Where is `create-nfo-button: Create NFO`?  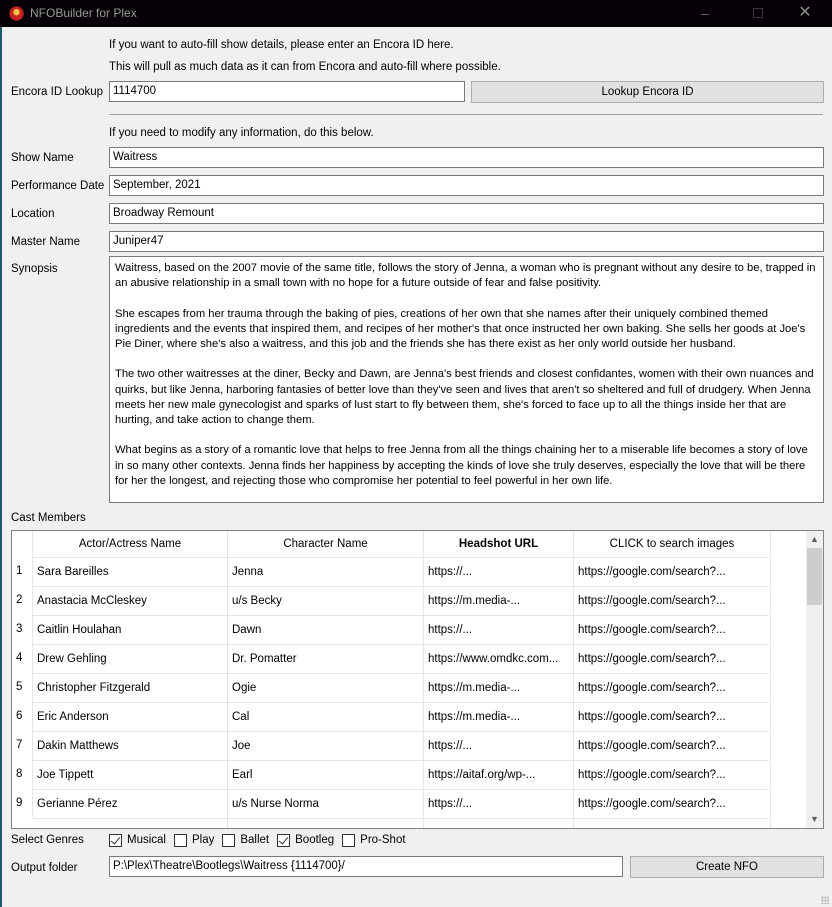 create-nfo-button: Create NFO is located at coordinates (727, 867).